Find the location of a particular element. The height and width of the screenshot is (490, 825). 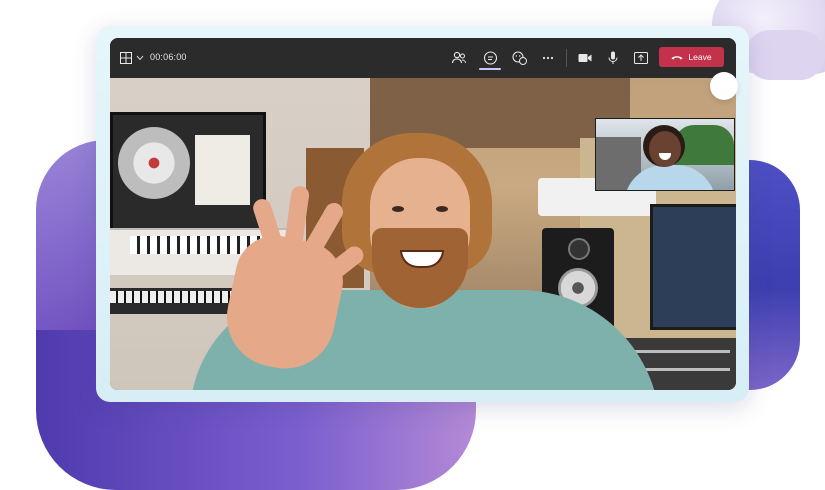

framed-record is located at coordinates (188, 175).